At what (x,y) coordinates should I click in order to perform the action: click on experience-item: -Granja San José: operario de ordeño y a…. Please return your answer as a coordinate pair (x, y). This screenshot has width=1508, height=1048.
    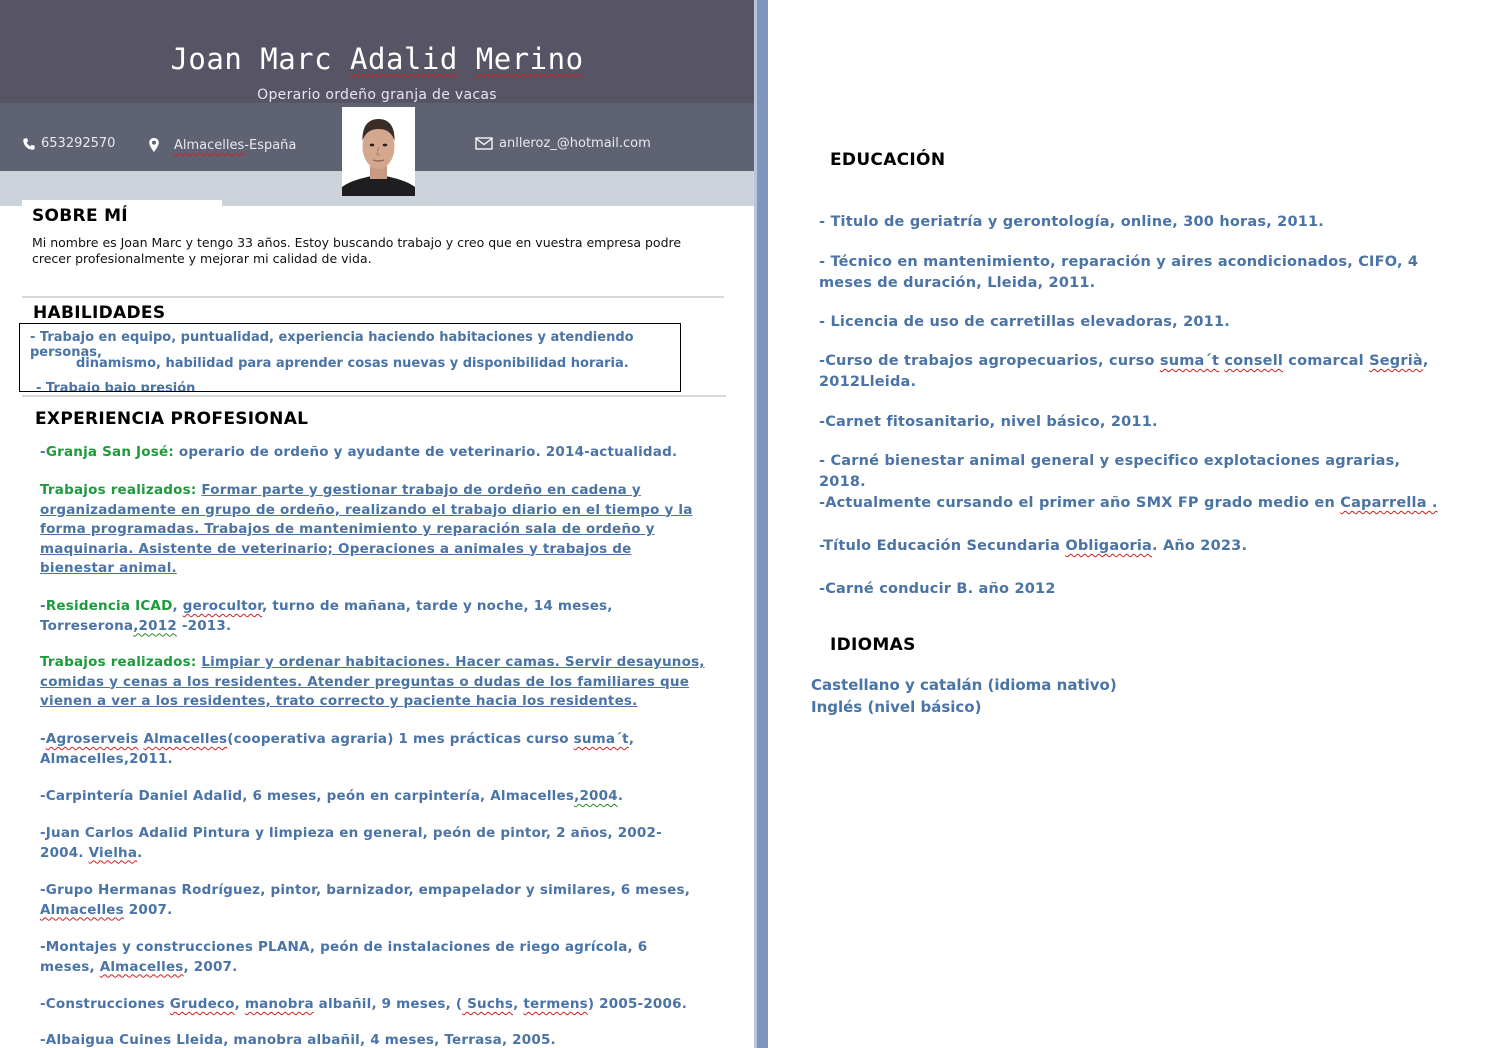
    Looking at the image, I should click on (372, 453).